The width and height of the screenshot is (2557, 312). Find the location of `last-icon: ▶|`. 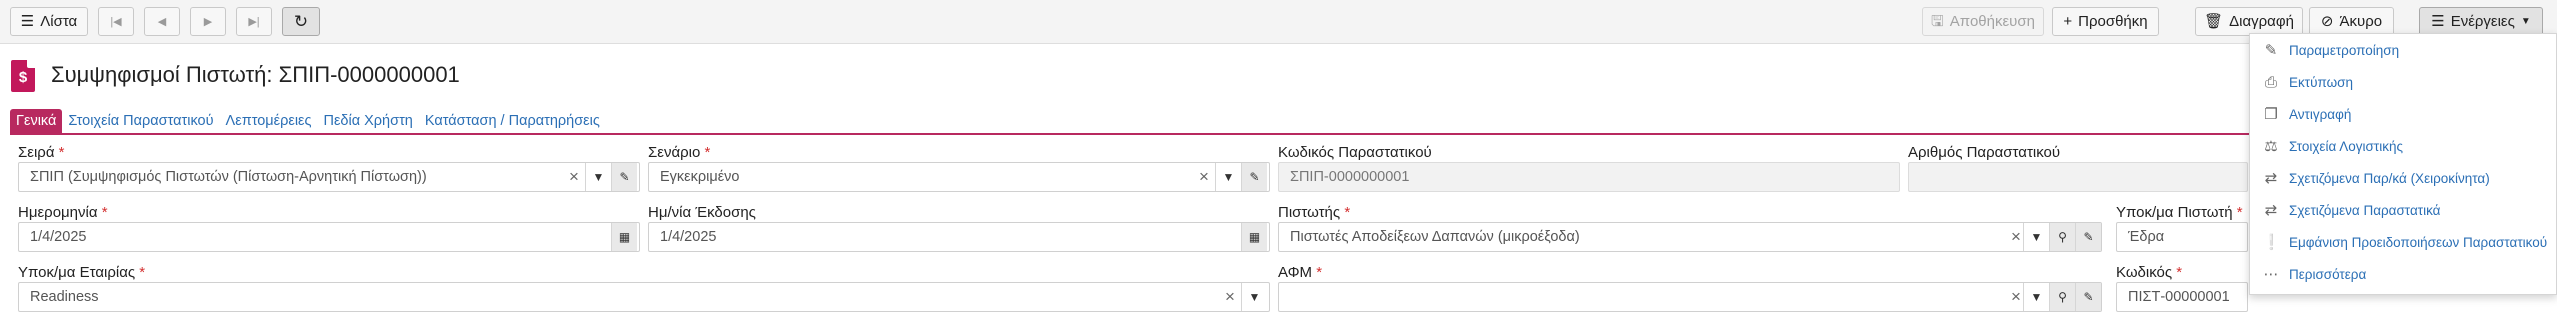

last-icon: ▶| is located at coordinates (254, 22).